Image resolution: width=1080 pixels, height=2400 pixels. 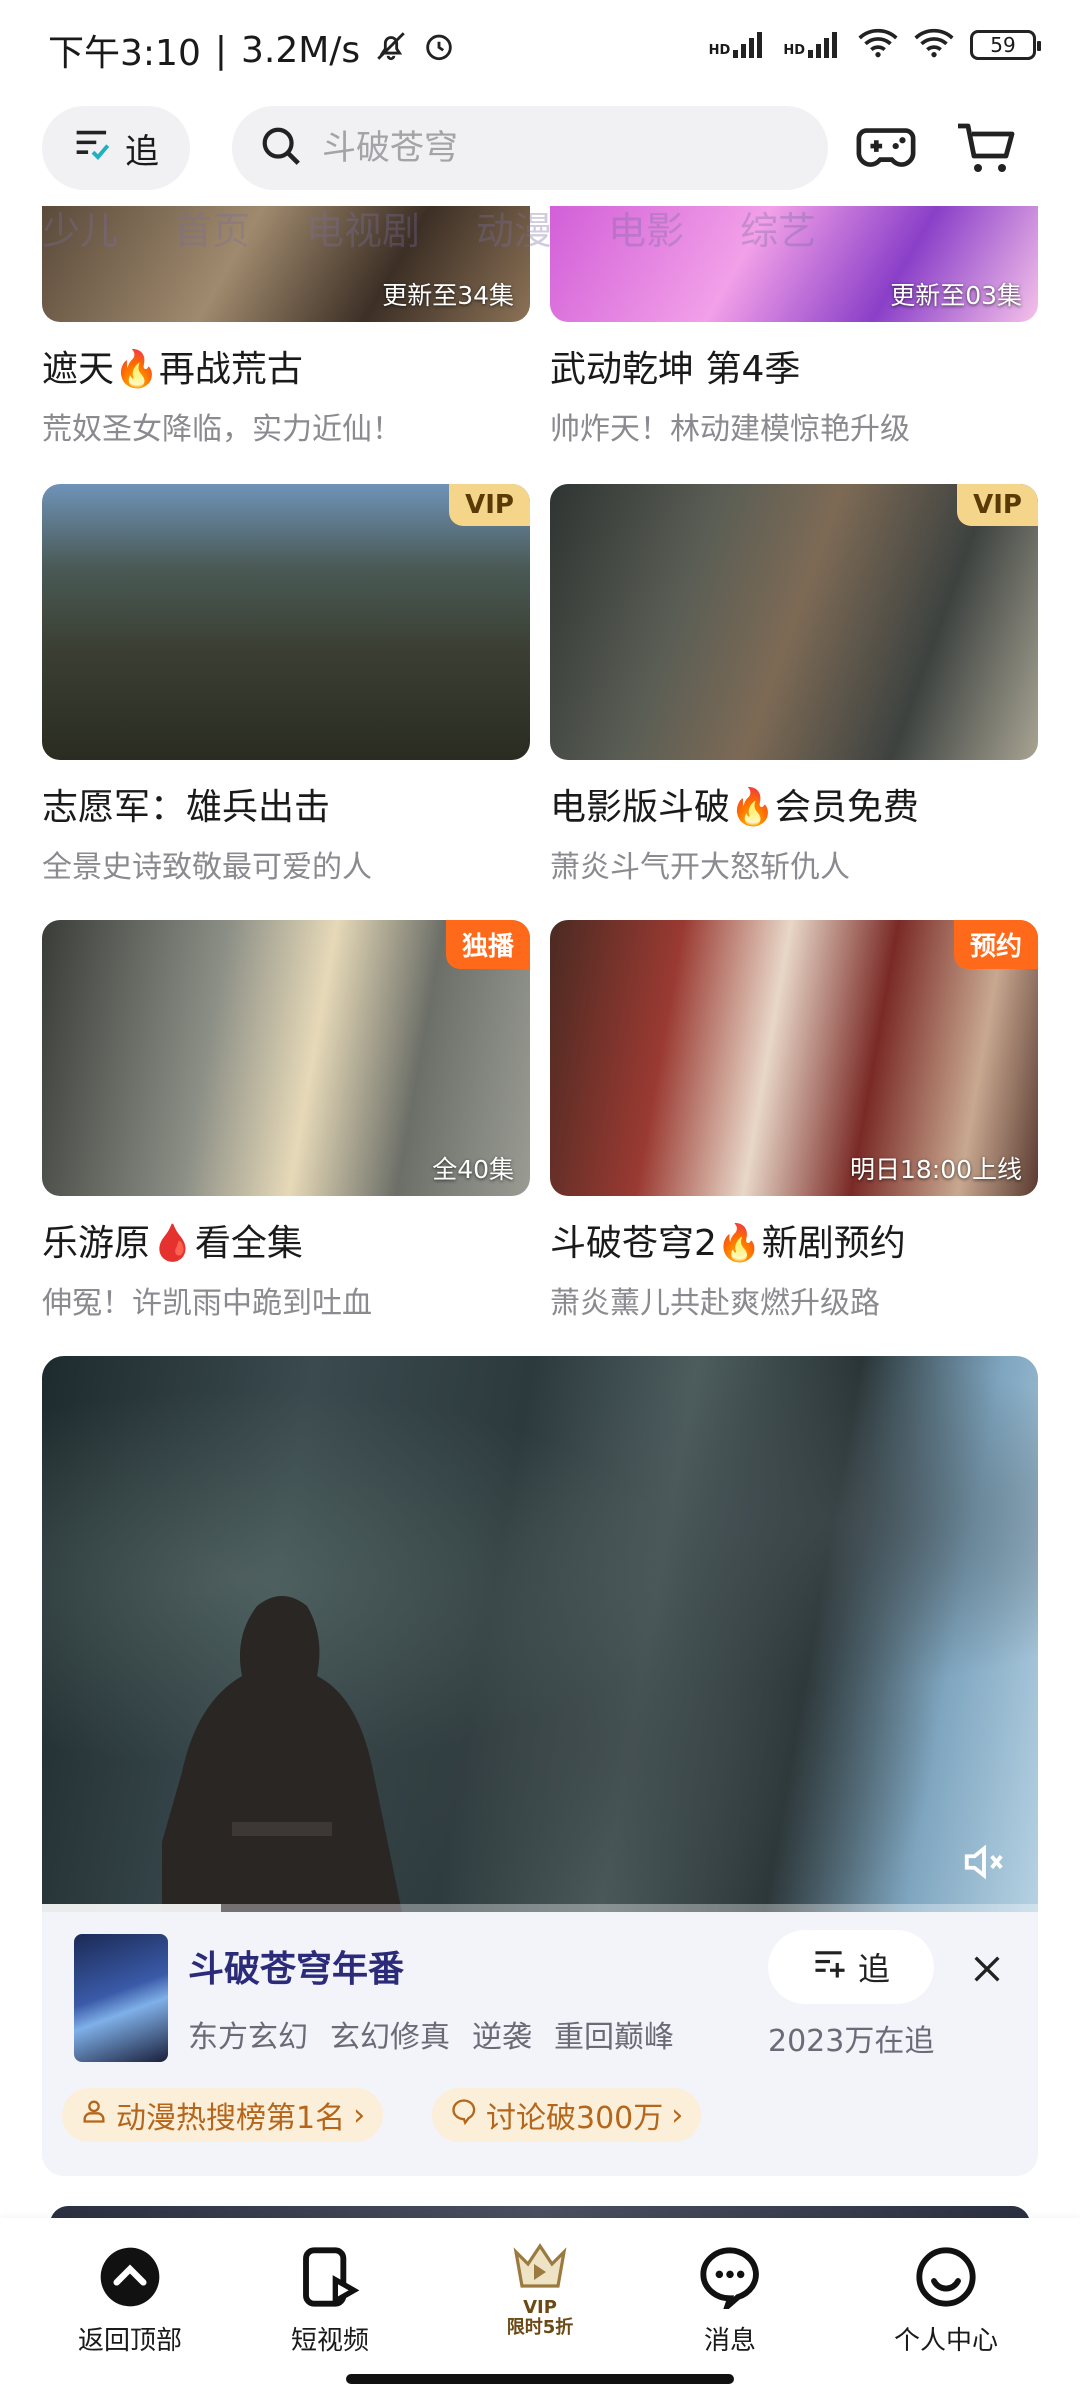 I want to click on video-card: 预约 明日18:00上线 斗破苍穹2🔥新剧预约 萧炎薰儿共赴爽燃升级路, so click(x=794, y=1121).